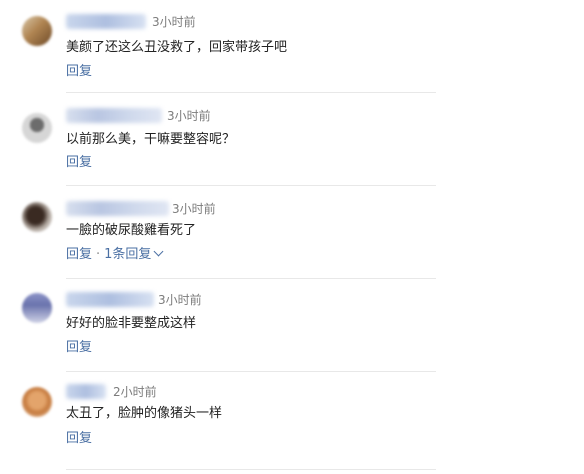  I want to click on comment-text: 太丑了，脸肿的像猪头一样, so click(144, 413).